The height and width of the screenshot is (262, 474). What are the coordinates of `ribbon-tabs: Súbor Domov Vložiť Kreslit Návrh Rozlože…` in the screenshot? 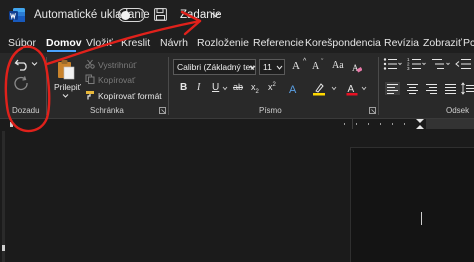 It's located at (237, 43).